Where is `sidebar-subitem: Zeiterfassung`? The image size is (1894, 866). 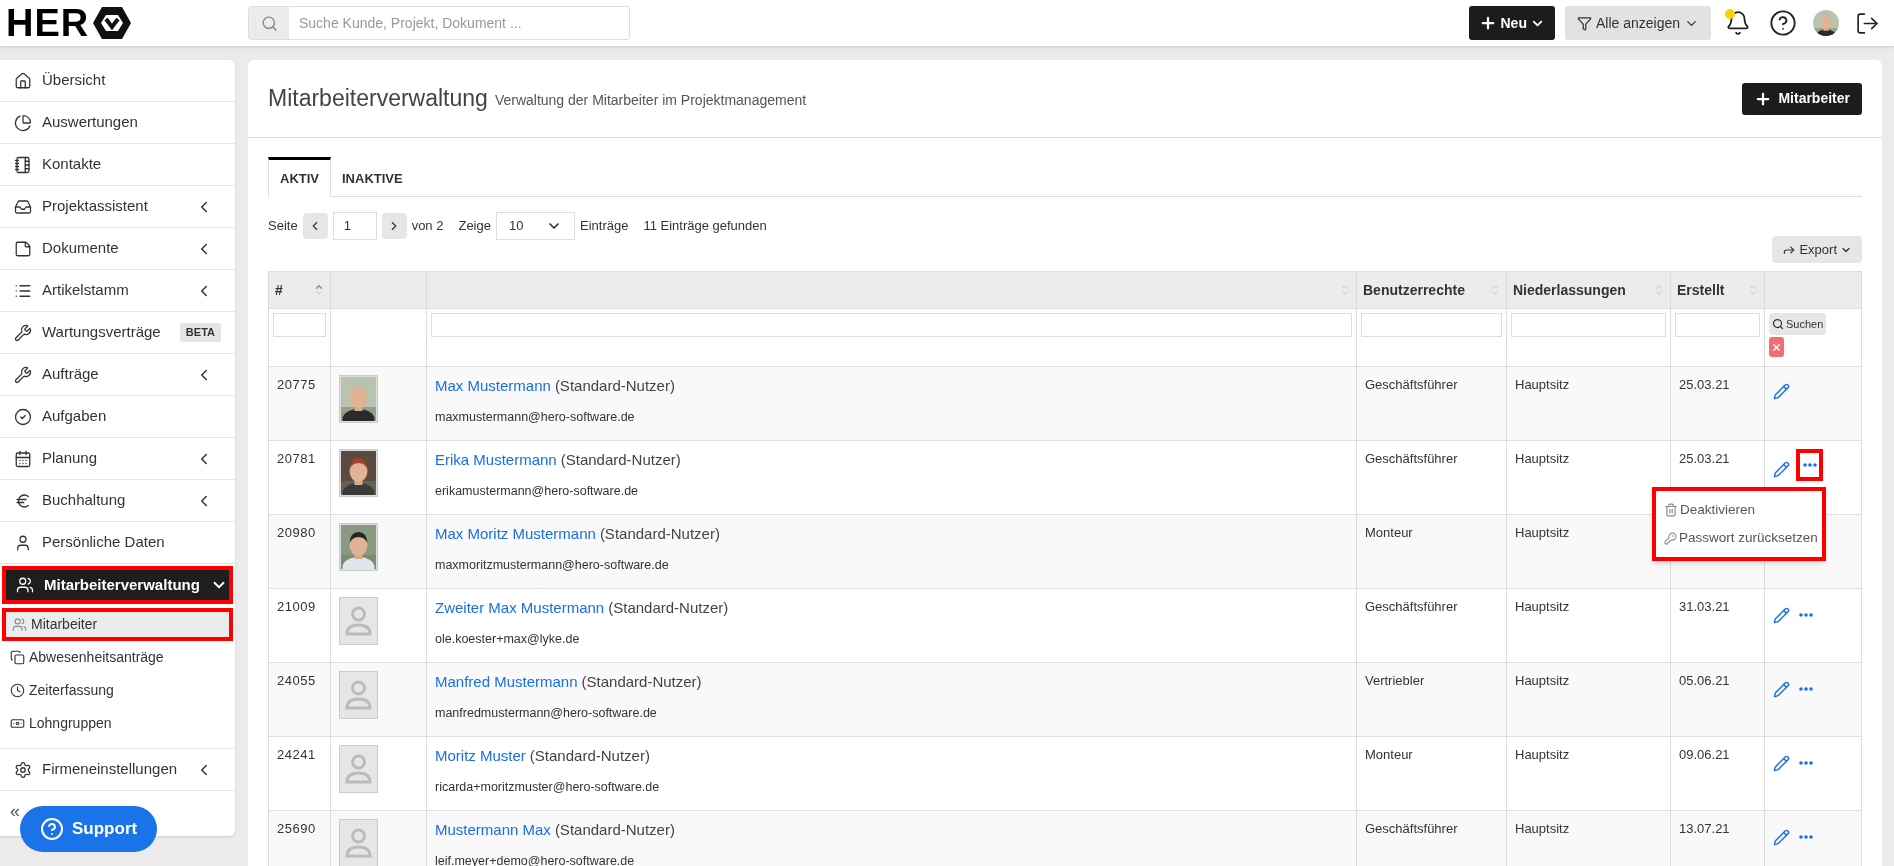 sidebar-subitem: Zeiterfassung is located at coordinates (117, 690).